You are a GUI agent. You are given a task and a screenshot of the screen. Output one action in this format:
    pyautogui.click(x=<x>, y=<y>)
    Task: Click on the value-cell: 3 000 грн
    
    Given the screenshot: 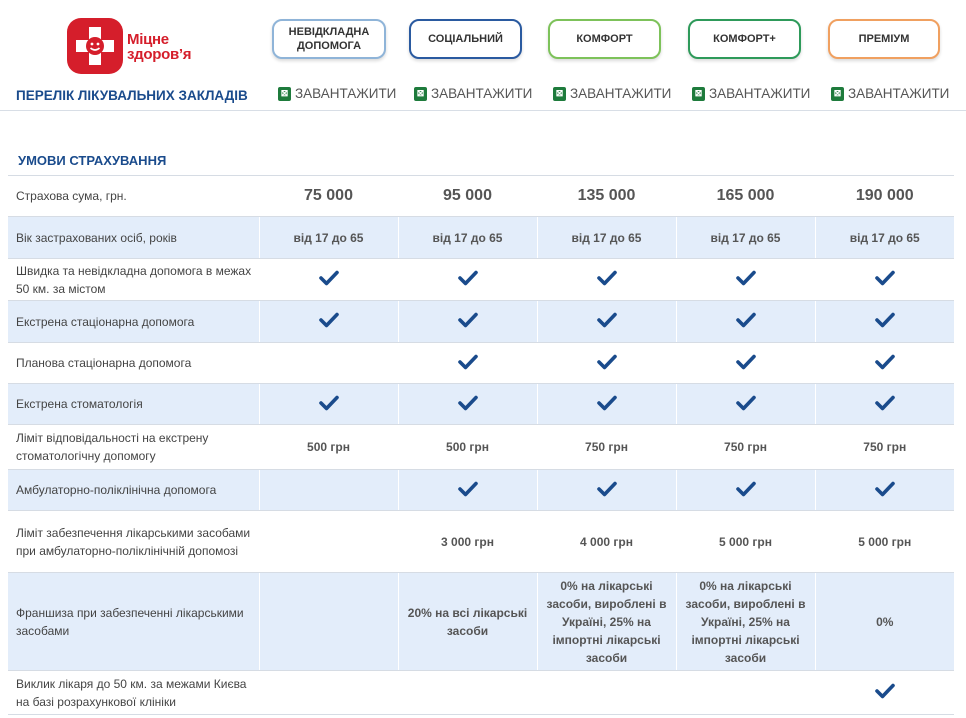 What is the action you would take?
    pyautogui.click(x=467, y=541)
    